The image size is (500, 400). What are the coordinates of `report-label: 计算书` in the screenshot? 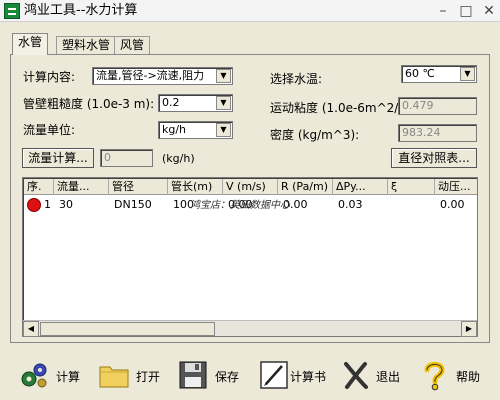 It's located at (308, 377).